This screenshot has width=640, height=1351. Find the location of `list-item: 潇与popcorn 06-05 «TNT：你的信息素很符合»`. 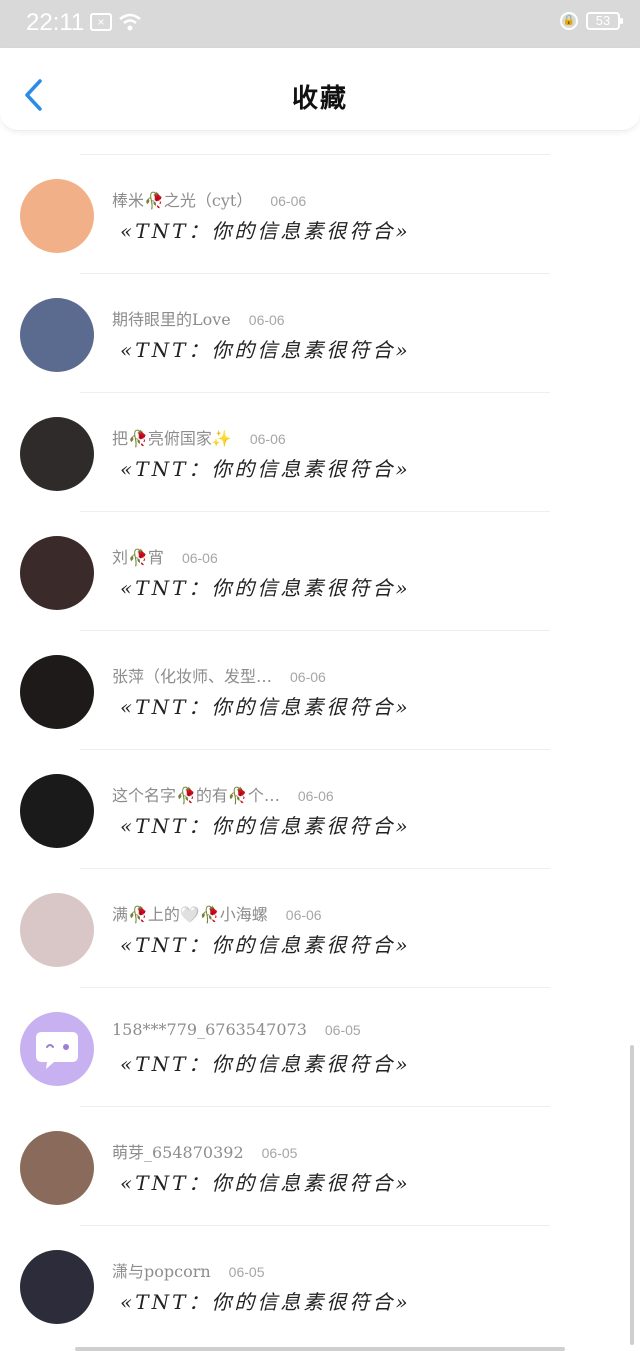

list-item: 潇与popcorn 06-05 «TNT：你的信息素很符合» is located at coordinates (320, 1285).